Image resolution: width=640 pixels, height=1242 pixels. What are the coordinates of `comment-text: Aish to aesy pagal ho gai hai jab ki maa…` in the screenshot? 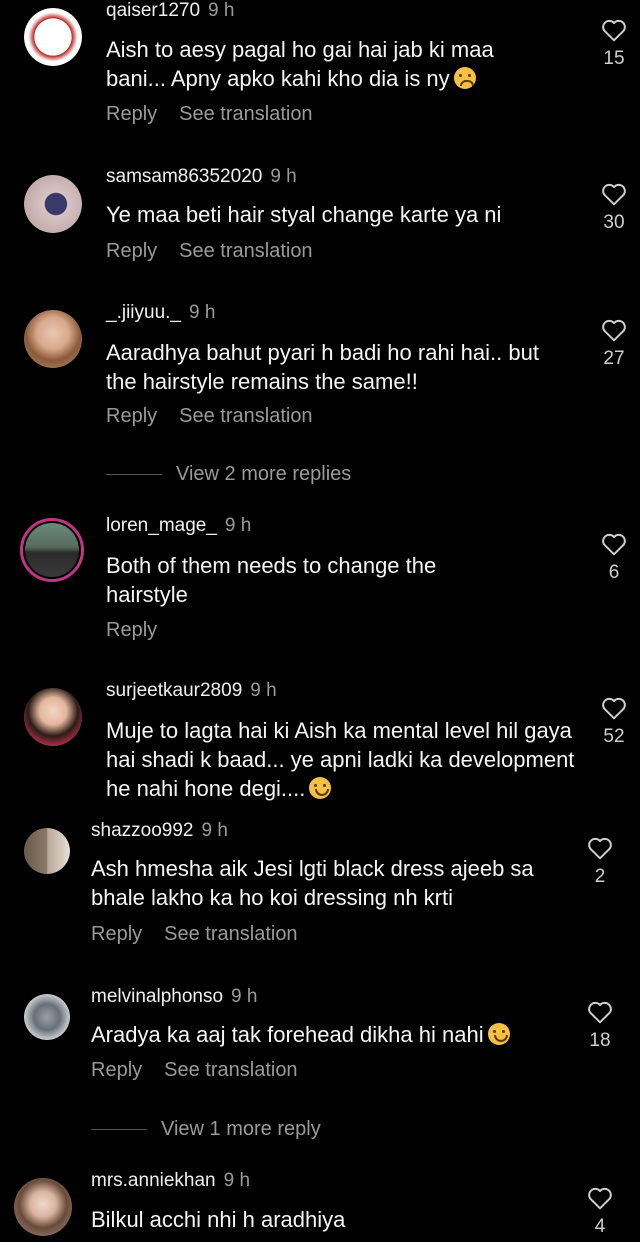 It's located at (300, 64).